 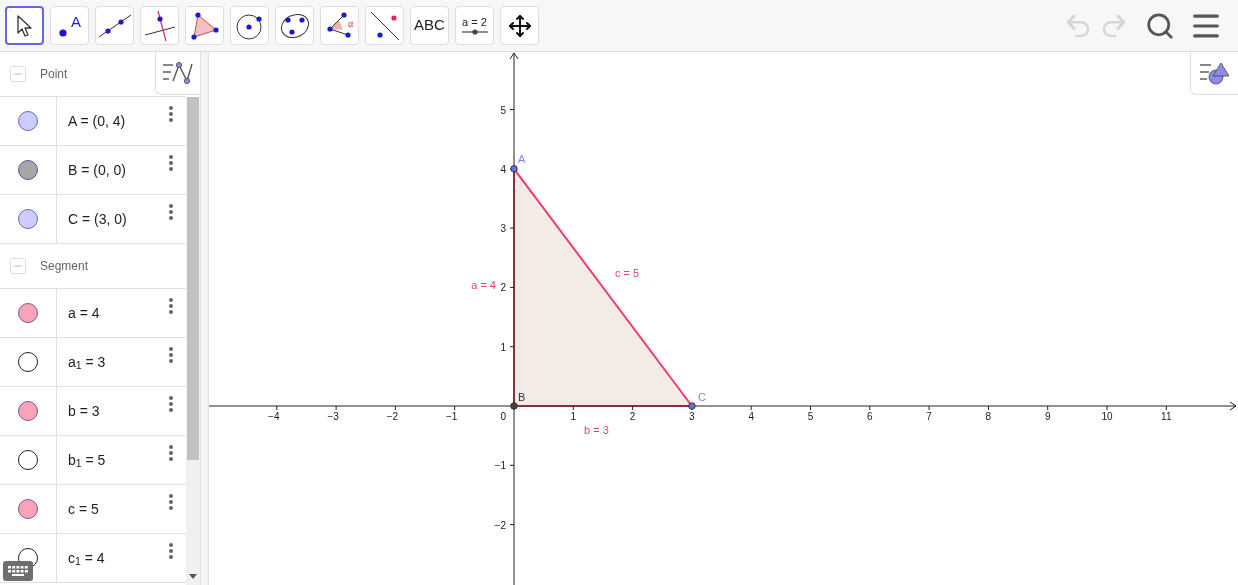 I want to click on keyboard-button, so click(x=18, y=571).